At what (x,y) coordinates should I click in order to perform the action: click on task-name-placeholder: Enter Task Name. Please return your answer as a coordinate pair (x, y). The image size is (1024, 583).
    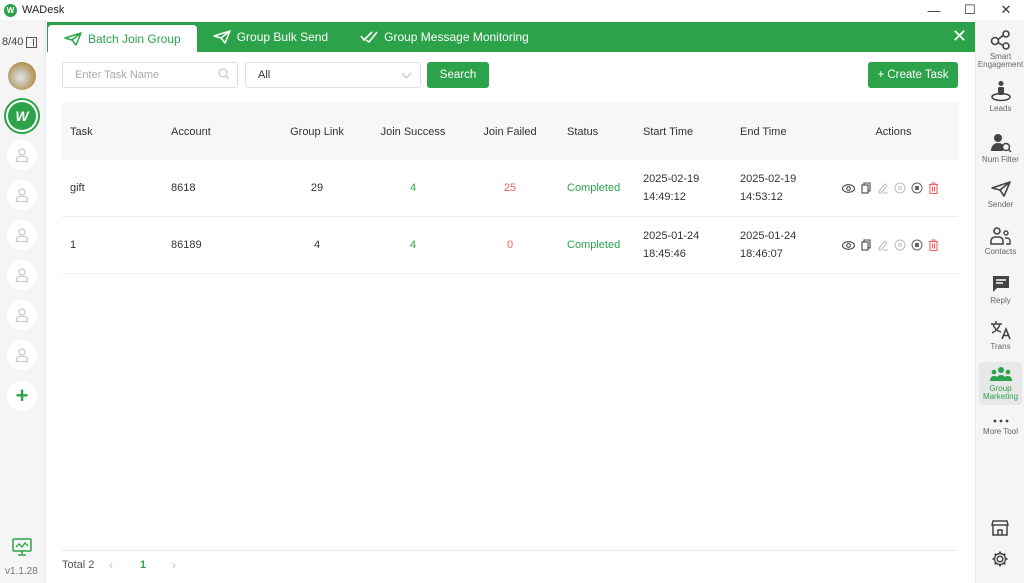
    Looking at the image, I should click on (117, 75).